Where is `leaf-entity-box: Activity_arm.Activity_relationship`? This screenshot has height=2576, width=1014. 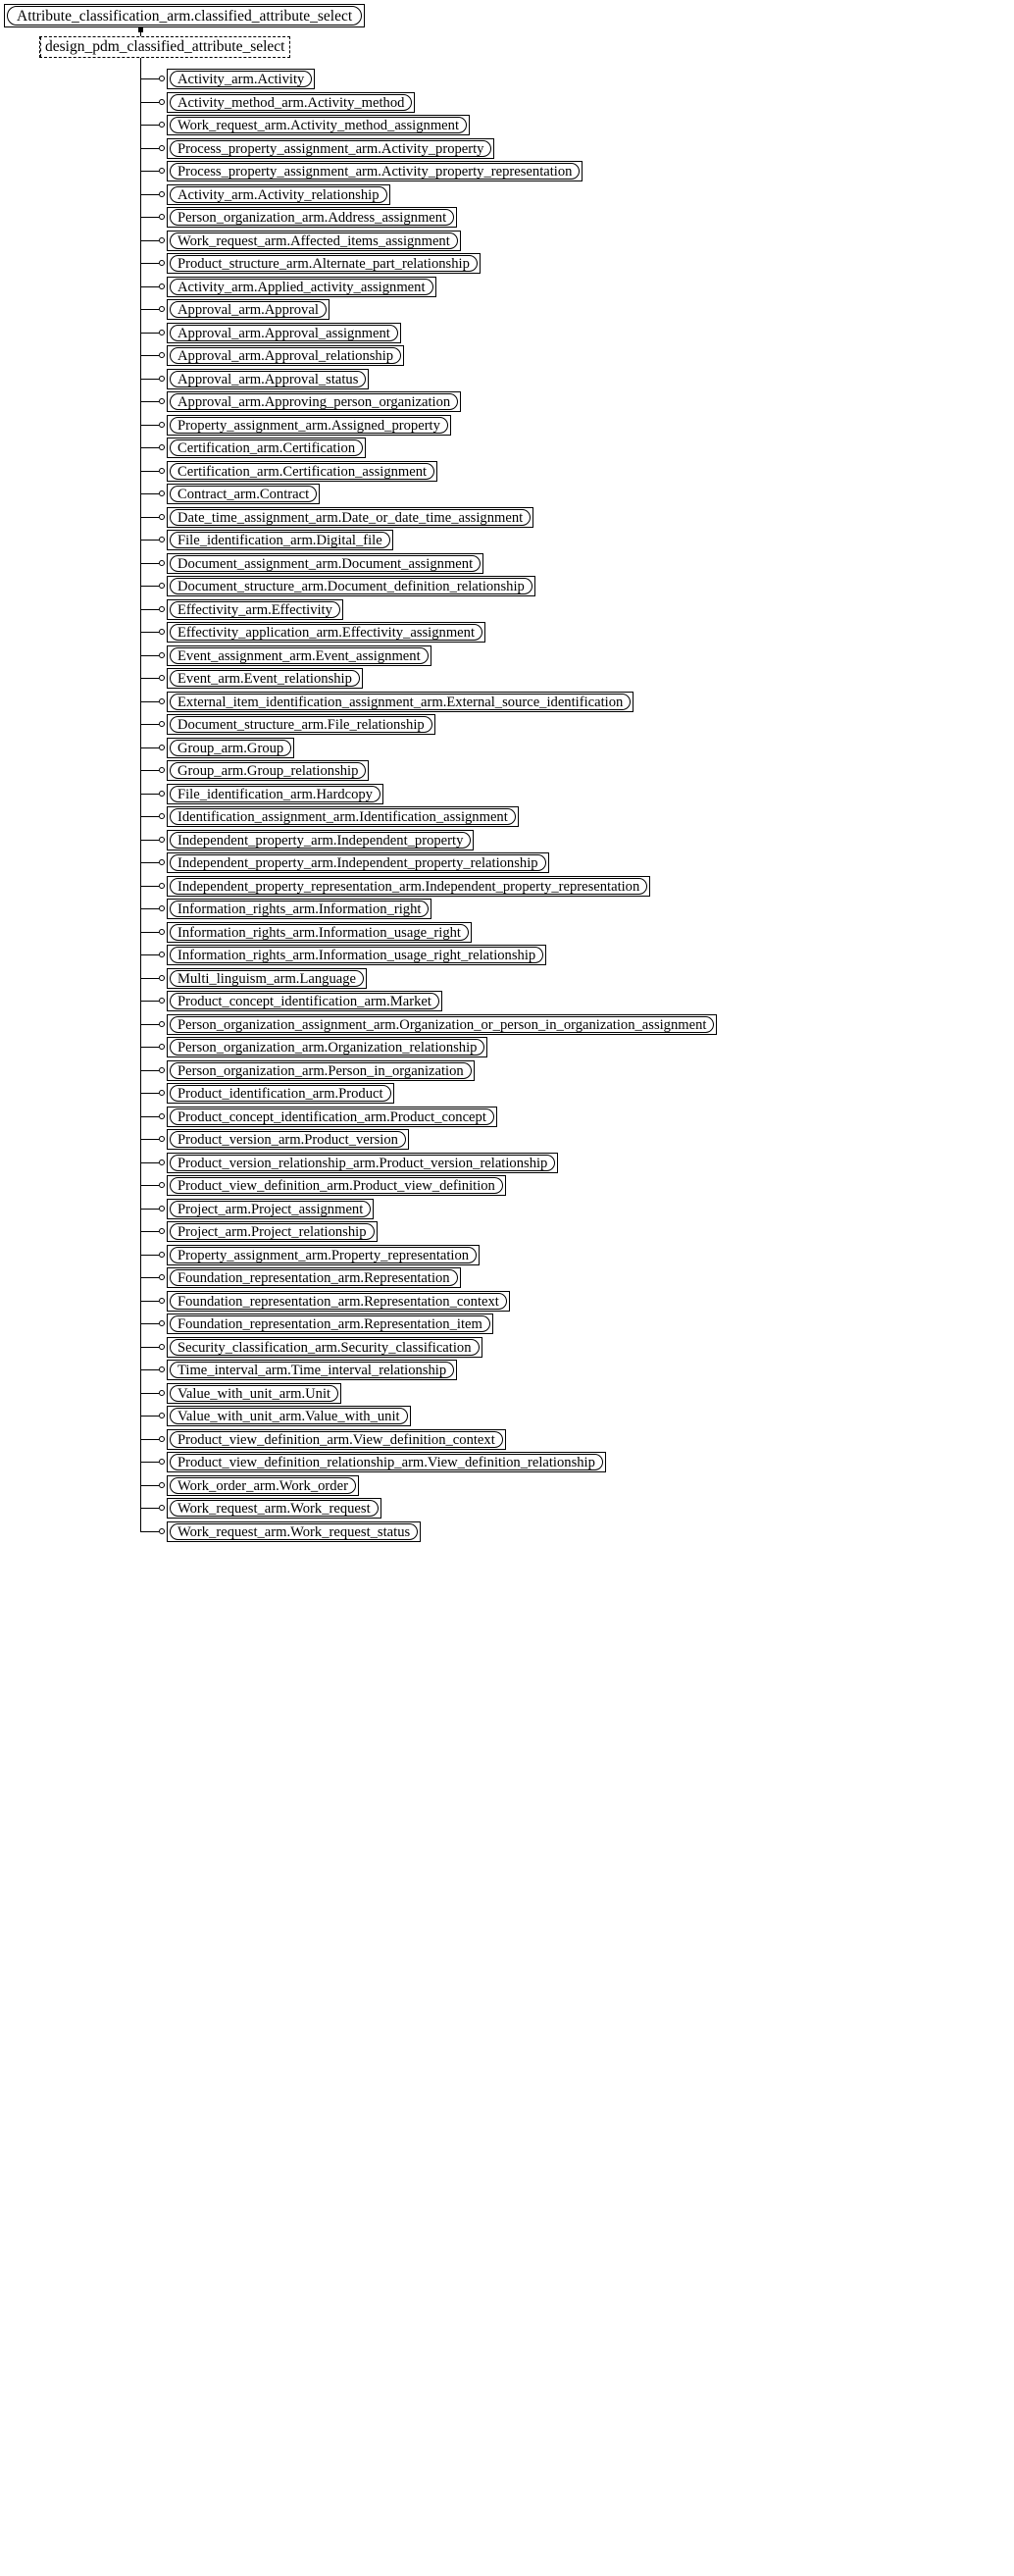
leaf-entity-box: Activity_arm.Activity_relationship is located at coordinates (279, 194).